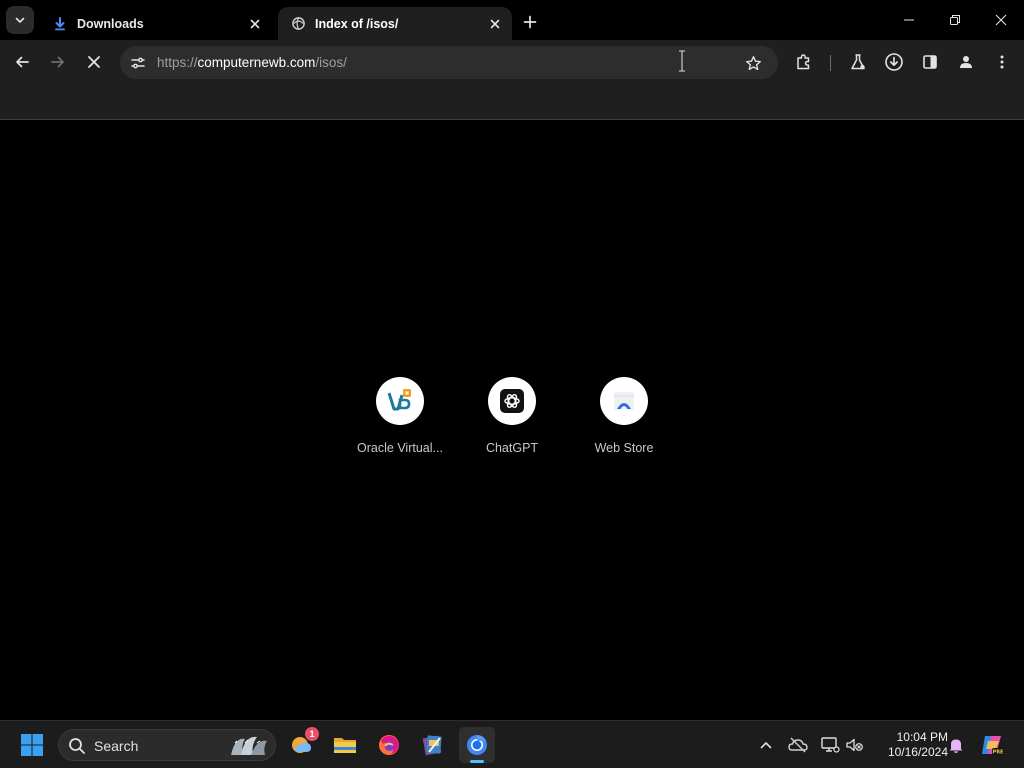 The image size is (1024, 768). I want to click on taskbar-chrome, so click(477, 745).